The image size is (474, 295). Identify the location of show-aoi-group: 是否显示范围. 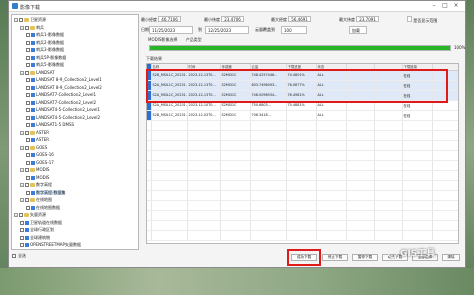
(422, 20).